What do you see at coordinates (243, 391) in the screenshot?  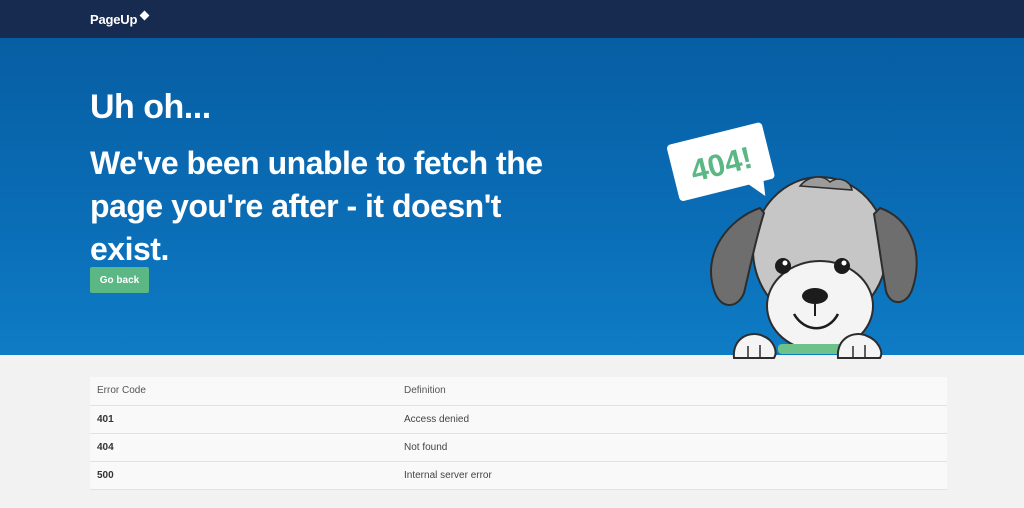 I see `column-header-error-code: Error Code` at bounding box center [243, 391].